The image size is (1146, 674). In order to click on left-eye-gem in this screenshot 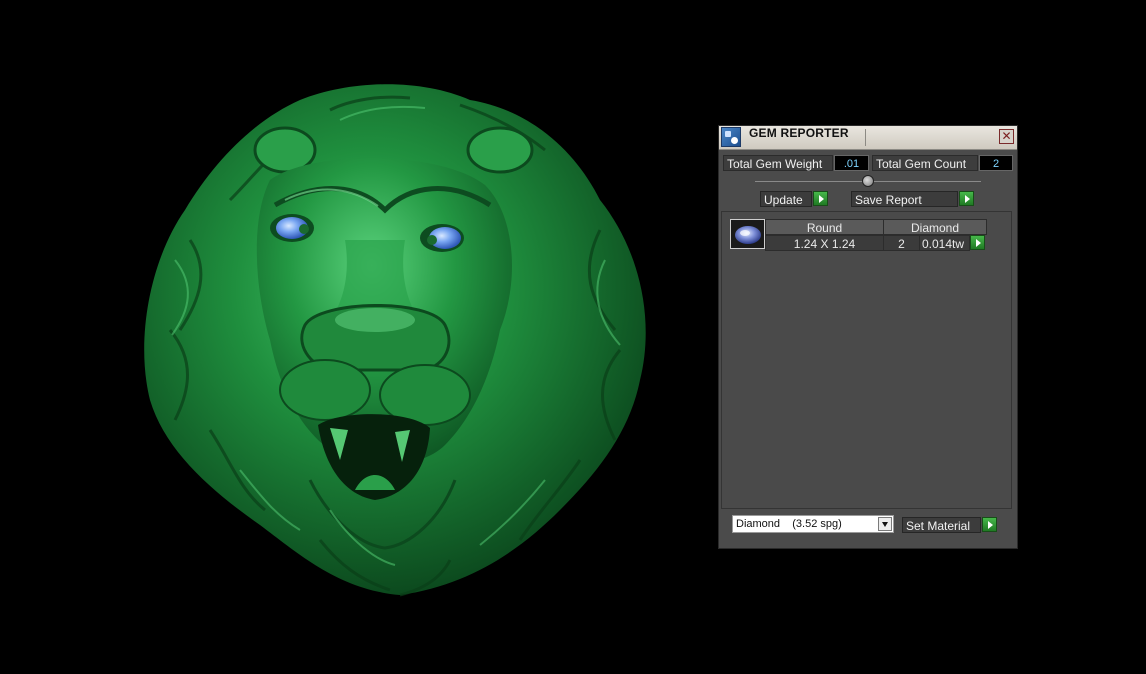, I will do `click(292, 228)`.